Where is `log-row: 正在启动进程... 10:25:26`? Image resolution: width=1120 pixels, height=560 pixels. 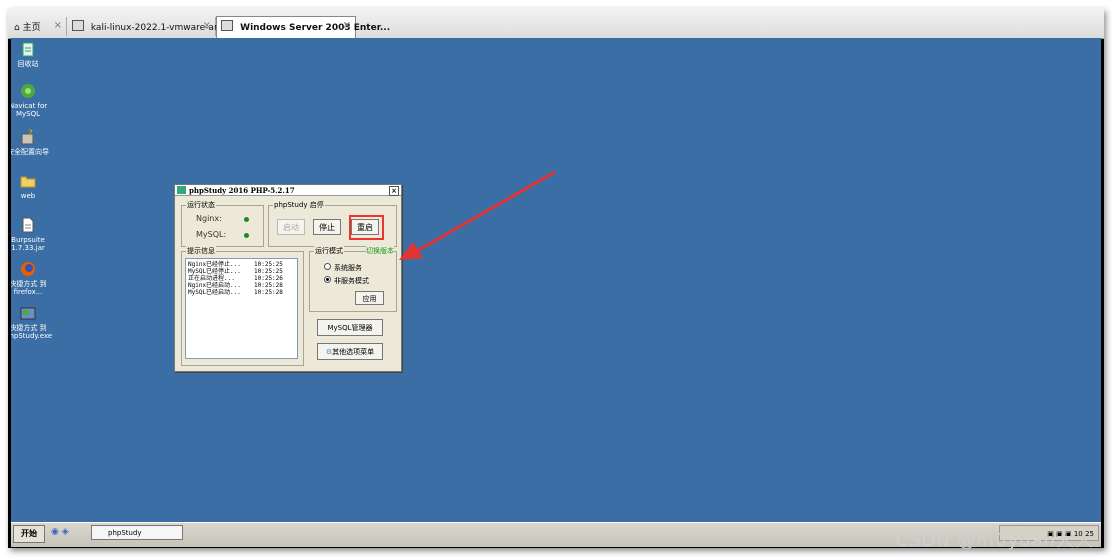
log-row: 正在启动进程... 10:25:26 is located at coordinates (235, 278).